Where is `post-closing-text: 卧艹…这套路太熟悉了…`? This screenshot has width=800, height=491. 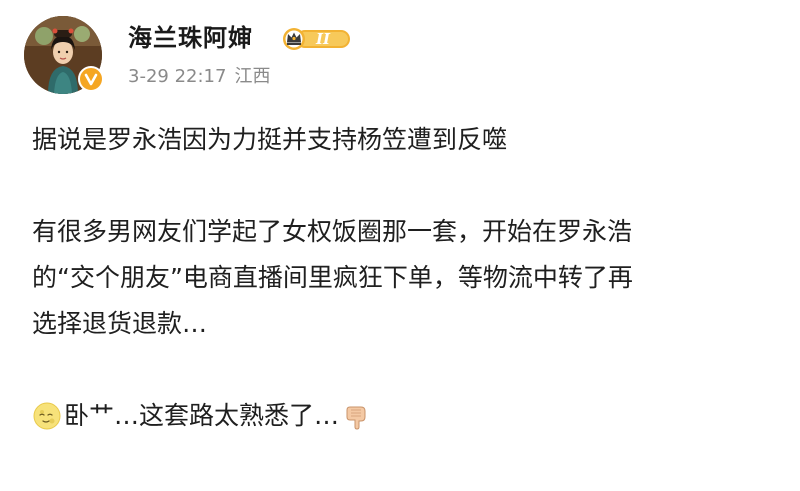 post-closing-text: 卧艹…这套路太熟悉了… is located at coordinates (202, 415).